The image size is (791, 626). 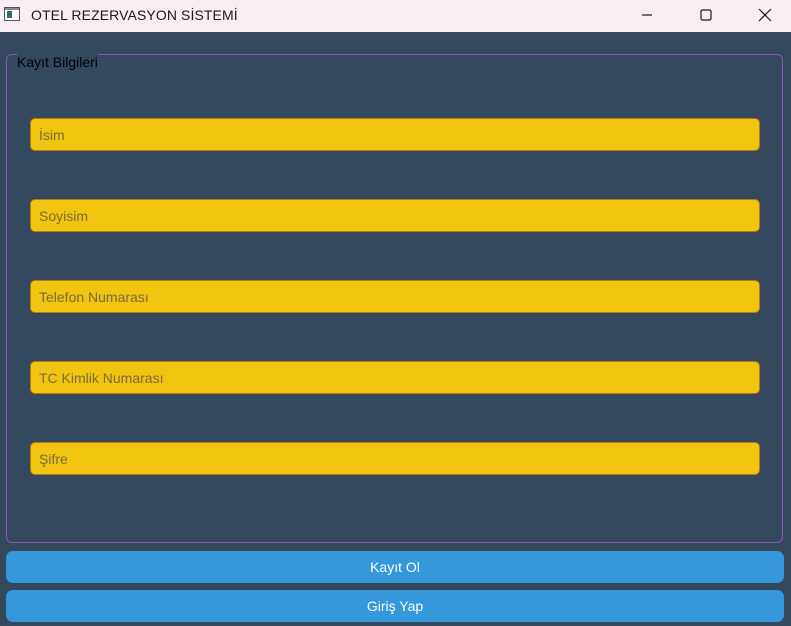 What do you see at coordinates (395, 458) in the screenshot?
I see `password-input` at bounding box center [395, 458].